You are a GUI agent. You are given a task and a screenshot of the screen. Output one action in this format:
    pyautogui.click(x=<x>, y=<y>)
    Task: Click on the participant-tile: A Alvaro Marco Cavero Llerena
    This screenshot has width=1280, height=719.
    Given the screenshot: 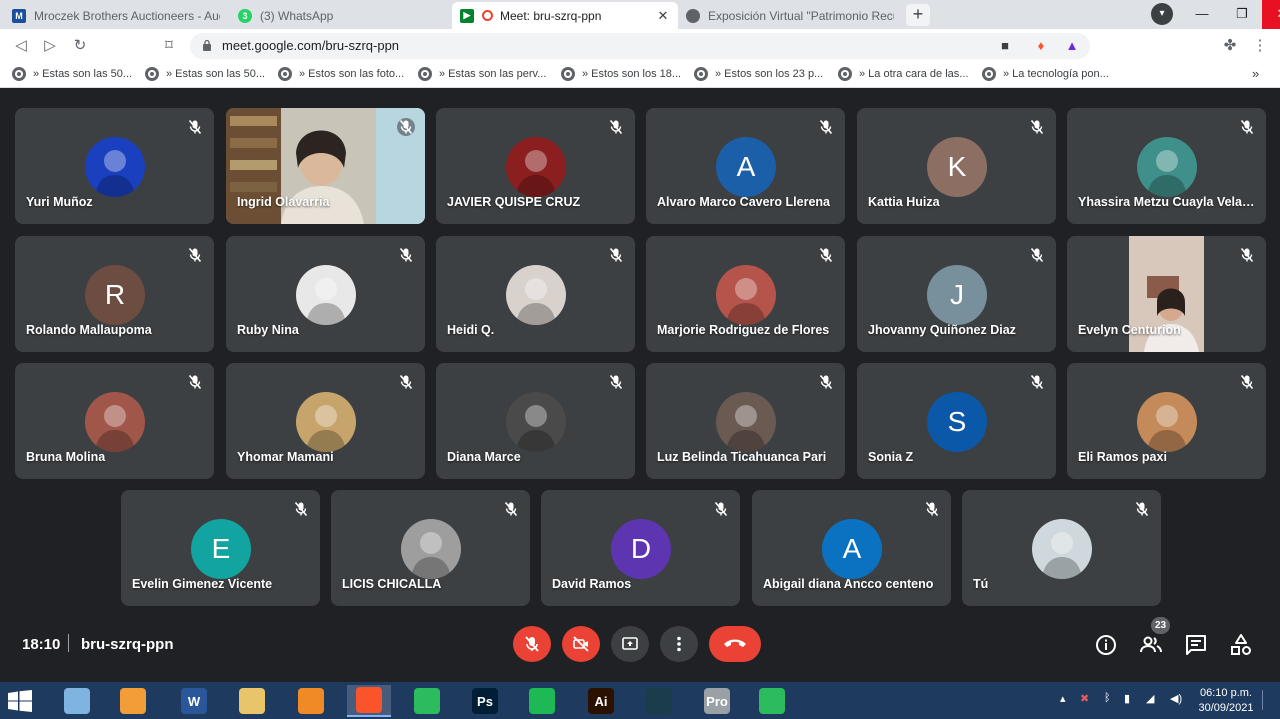 What is the action you would take?
    pyautogui.click(x=745, y=166)
    